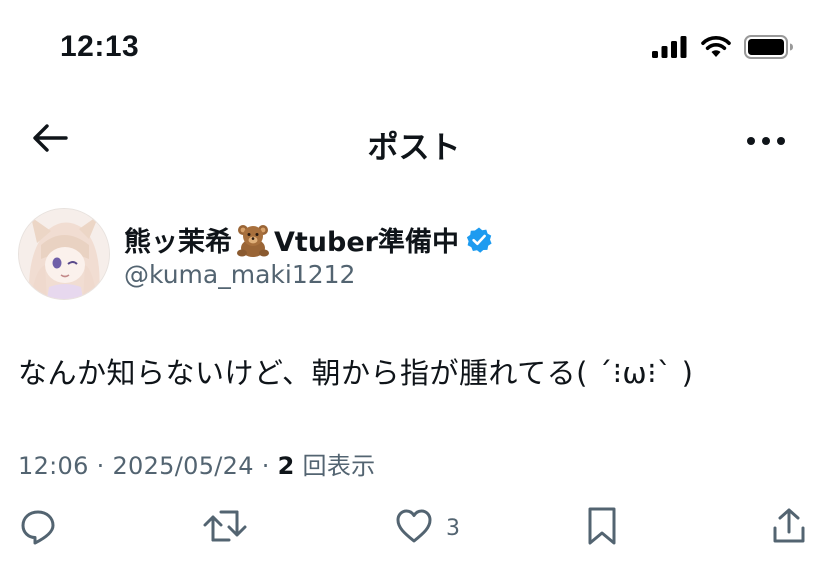  I want to click on reply-button, so click(44, 528).